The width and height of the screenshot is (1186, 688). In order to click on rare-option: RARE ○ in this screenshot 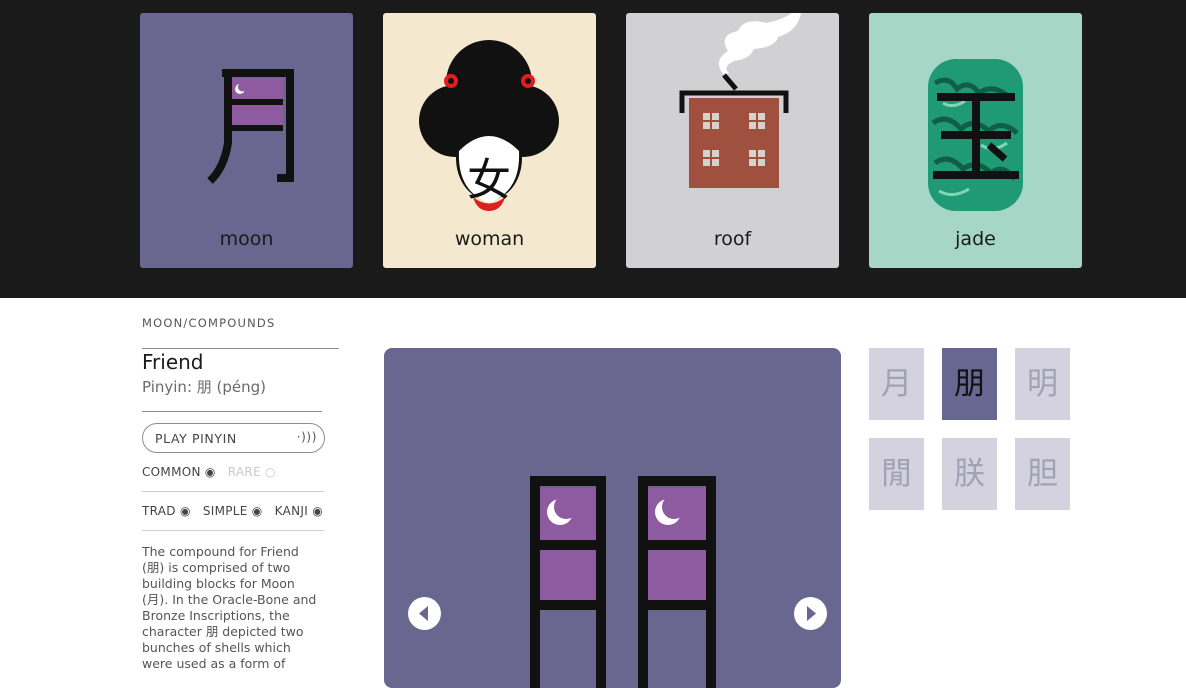, I will do `click(252, 472)`.